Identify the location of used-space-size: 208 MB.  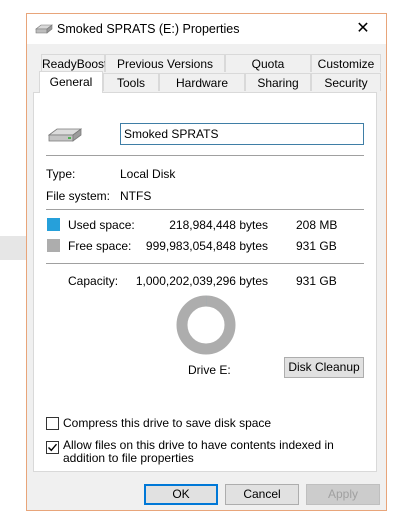
(317, 225).